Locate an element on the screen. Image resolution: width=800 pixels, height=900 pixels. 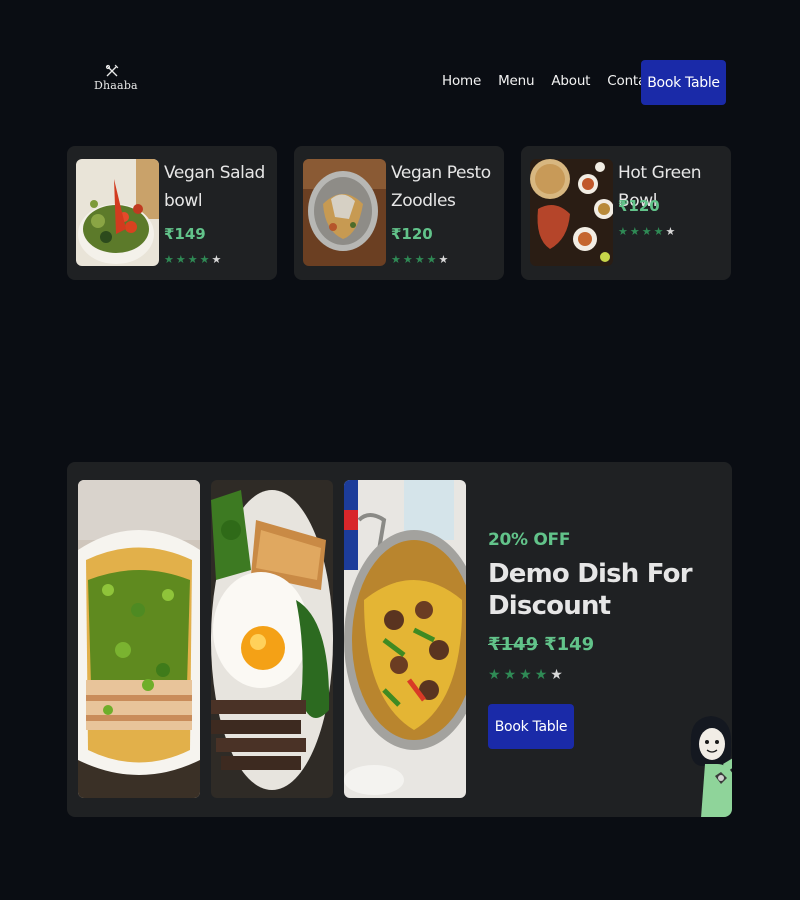
nav-link-about: About is located at coordinates (570, 81).